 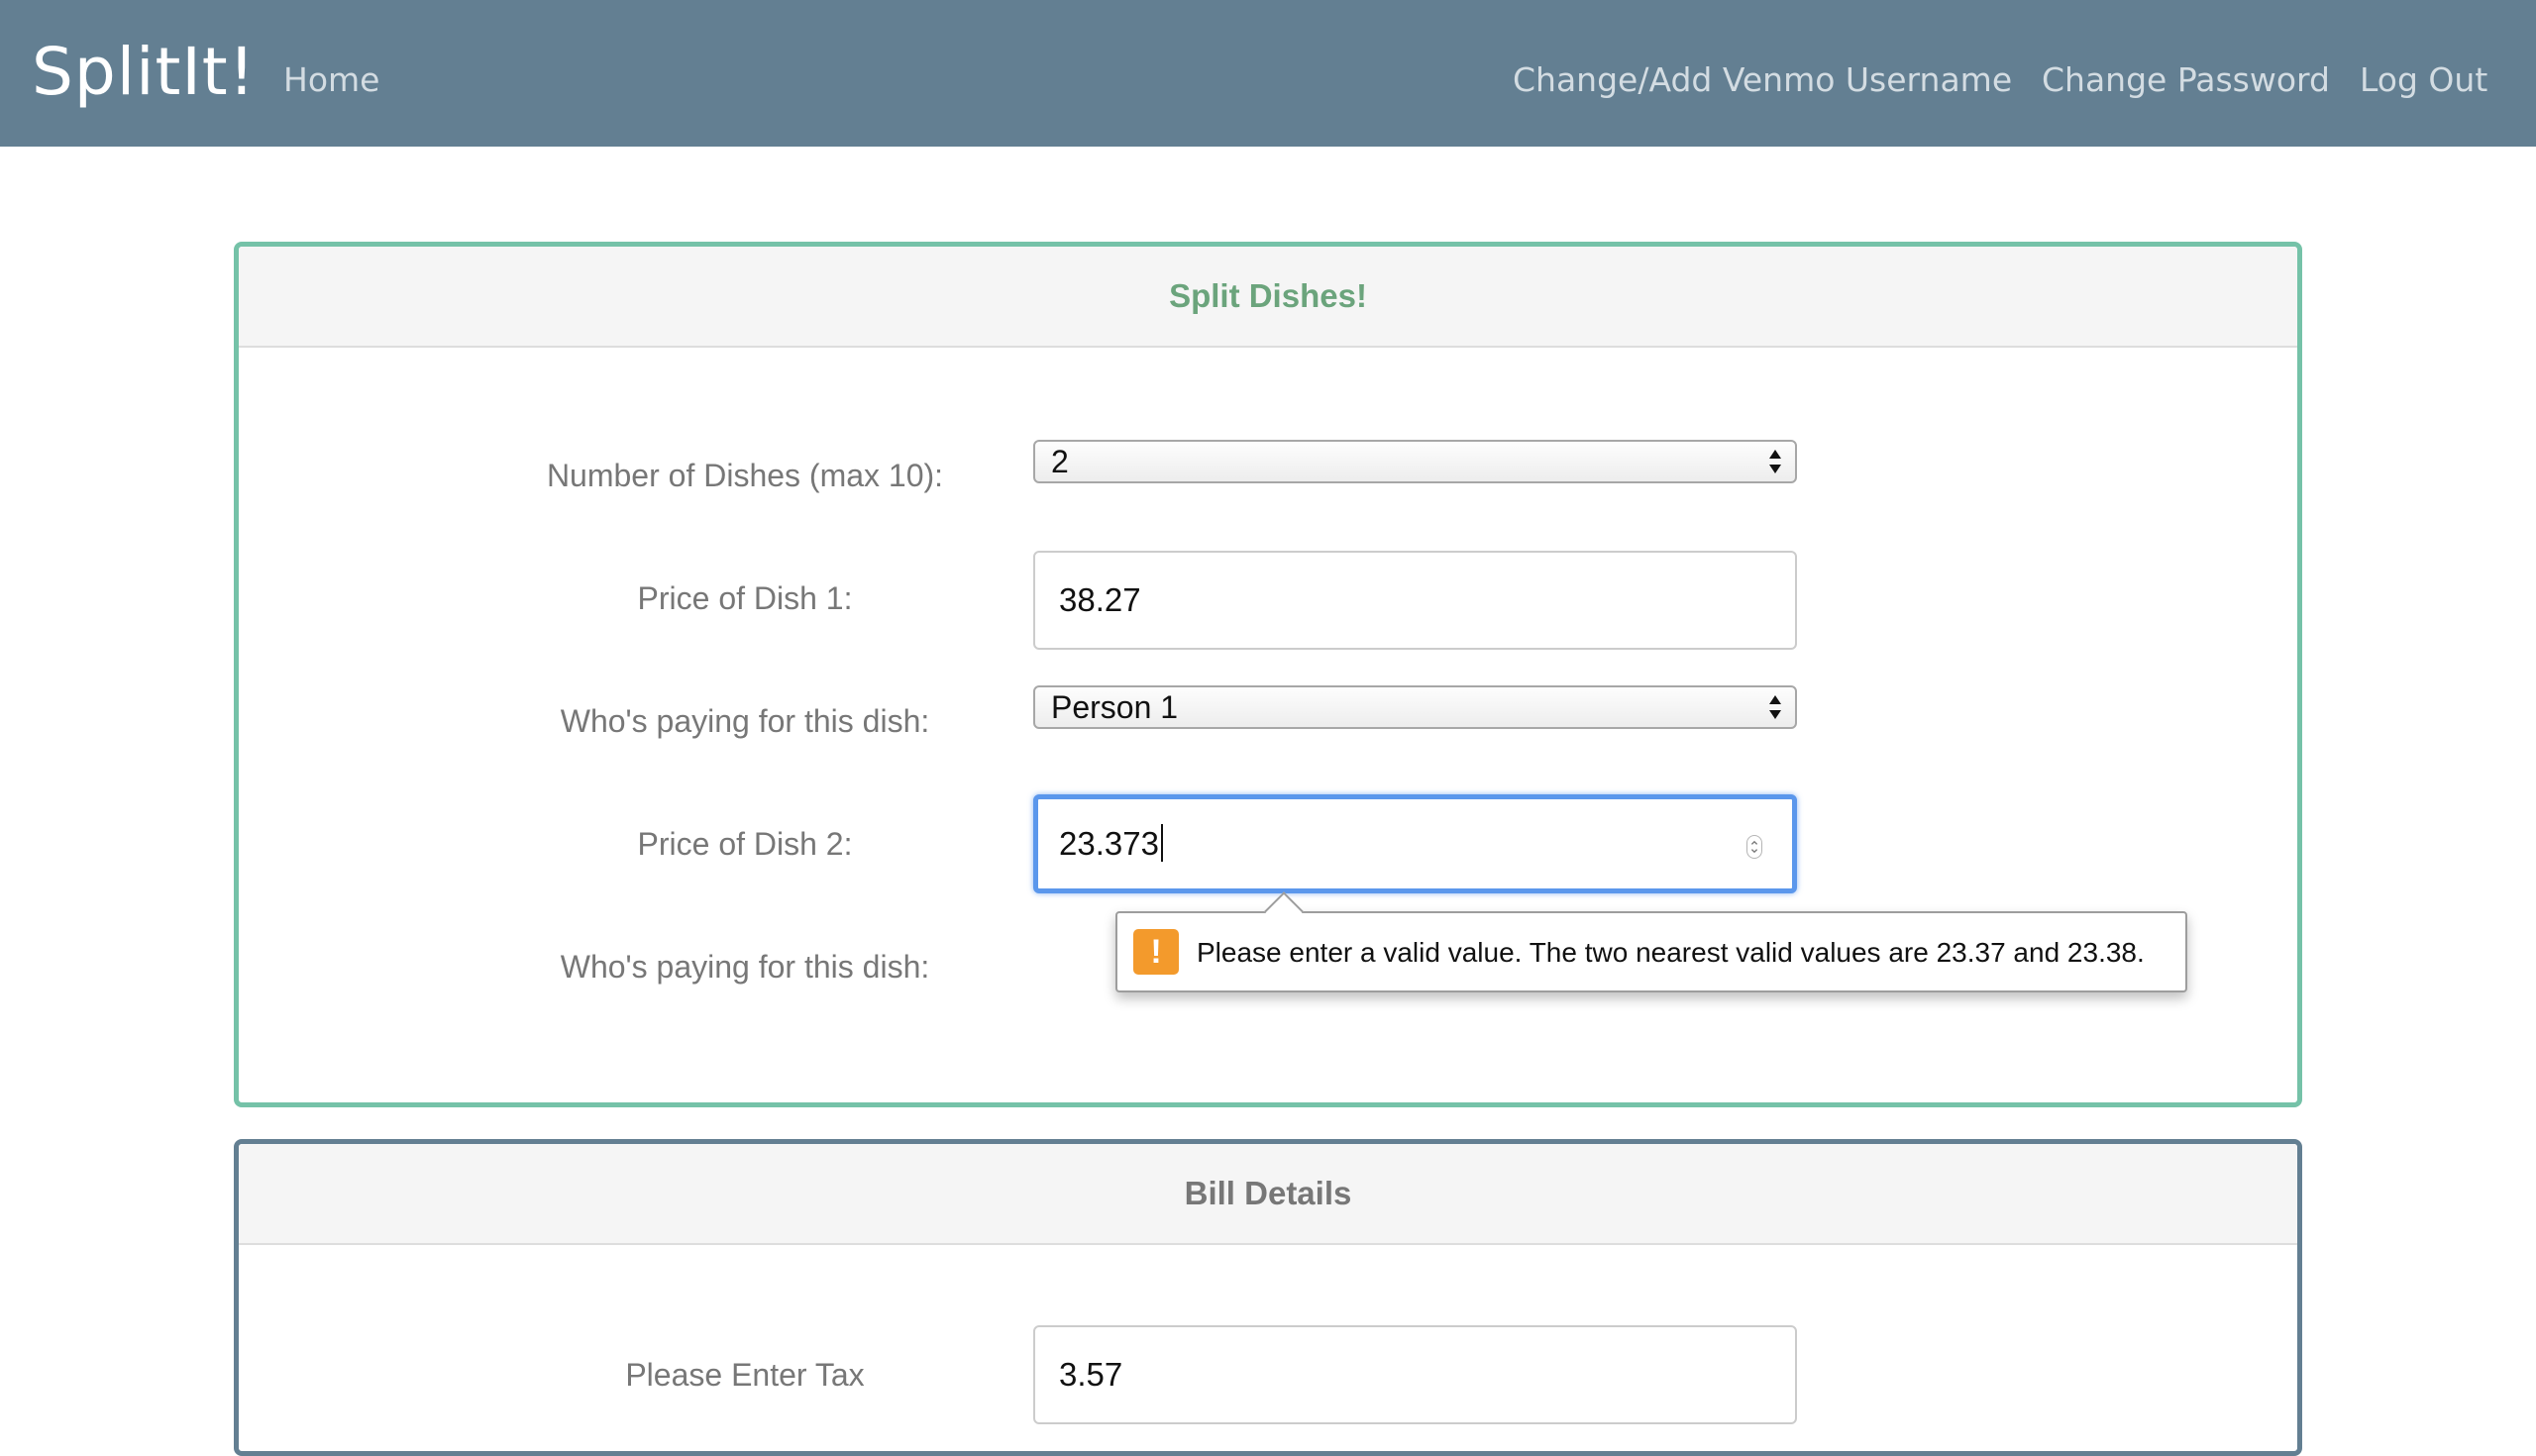 I want to click on brand-logo: SplitIt!, so click(x=144, y=73).